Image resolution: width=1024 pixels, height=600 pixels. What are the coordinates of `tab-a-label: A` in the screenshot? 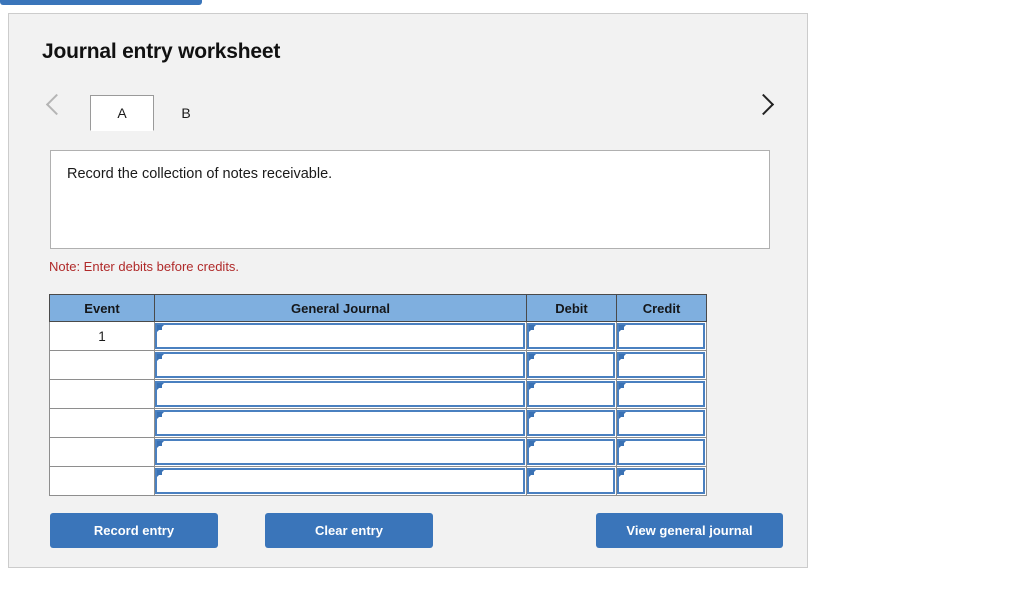 It's located at (122, 113).